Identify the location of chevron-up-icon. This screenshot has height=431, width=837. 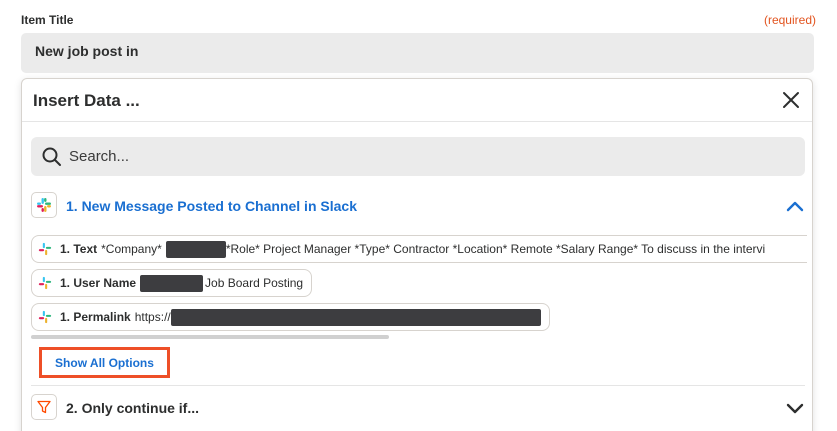
(795, 207).